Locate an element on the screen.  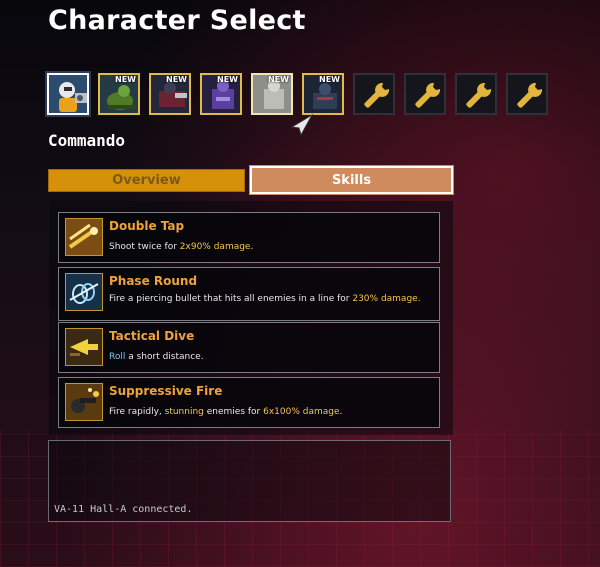
tab-overview: Overview is located at coordinates (146, 180).